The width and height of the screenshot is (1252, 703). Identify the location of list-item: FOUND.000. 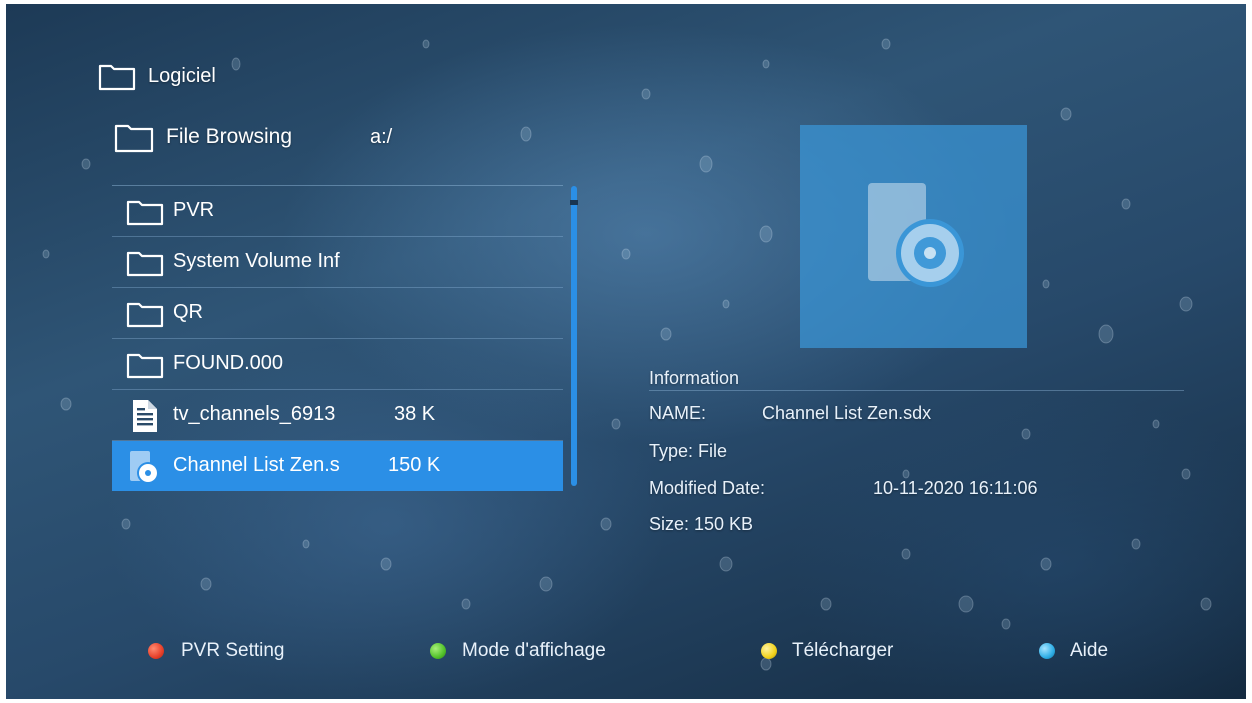
(337, 364).